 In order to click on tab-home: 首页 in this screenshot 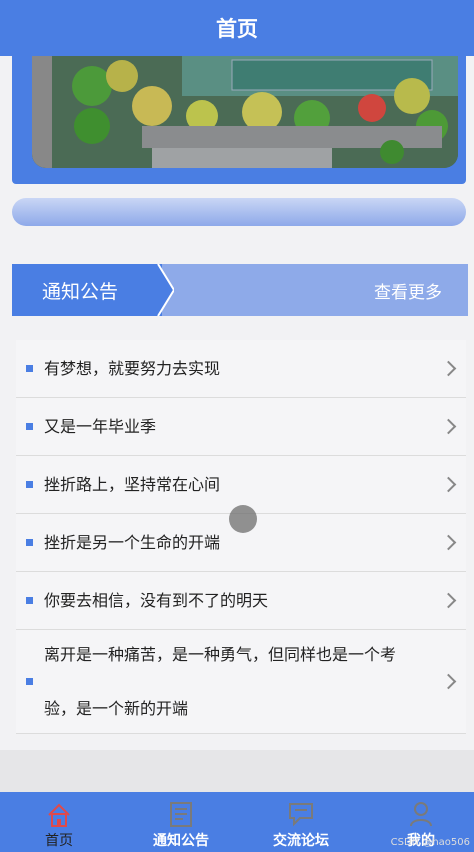, I will do `click(59, 822)`.